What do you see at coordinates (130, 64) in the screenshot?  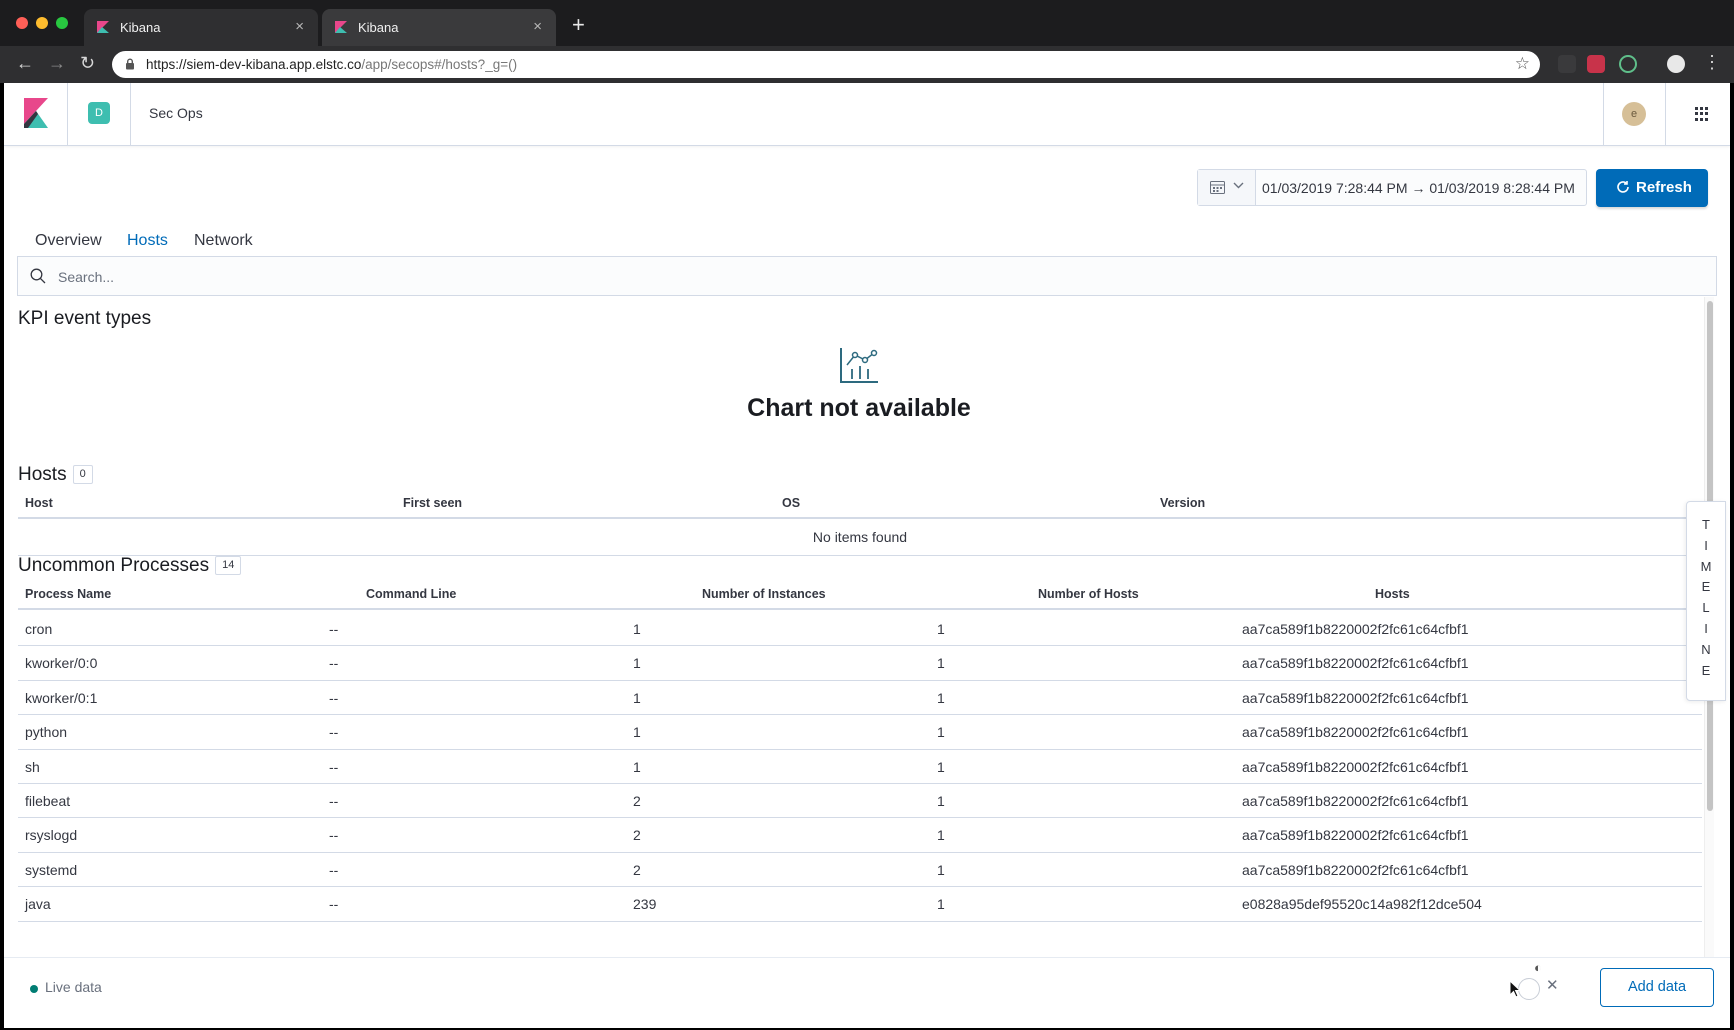 I see `lock-icon` at bounding box center [130, 64].